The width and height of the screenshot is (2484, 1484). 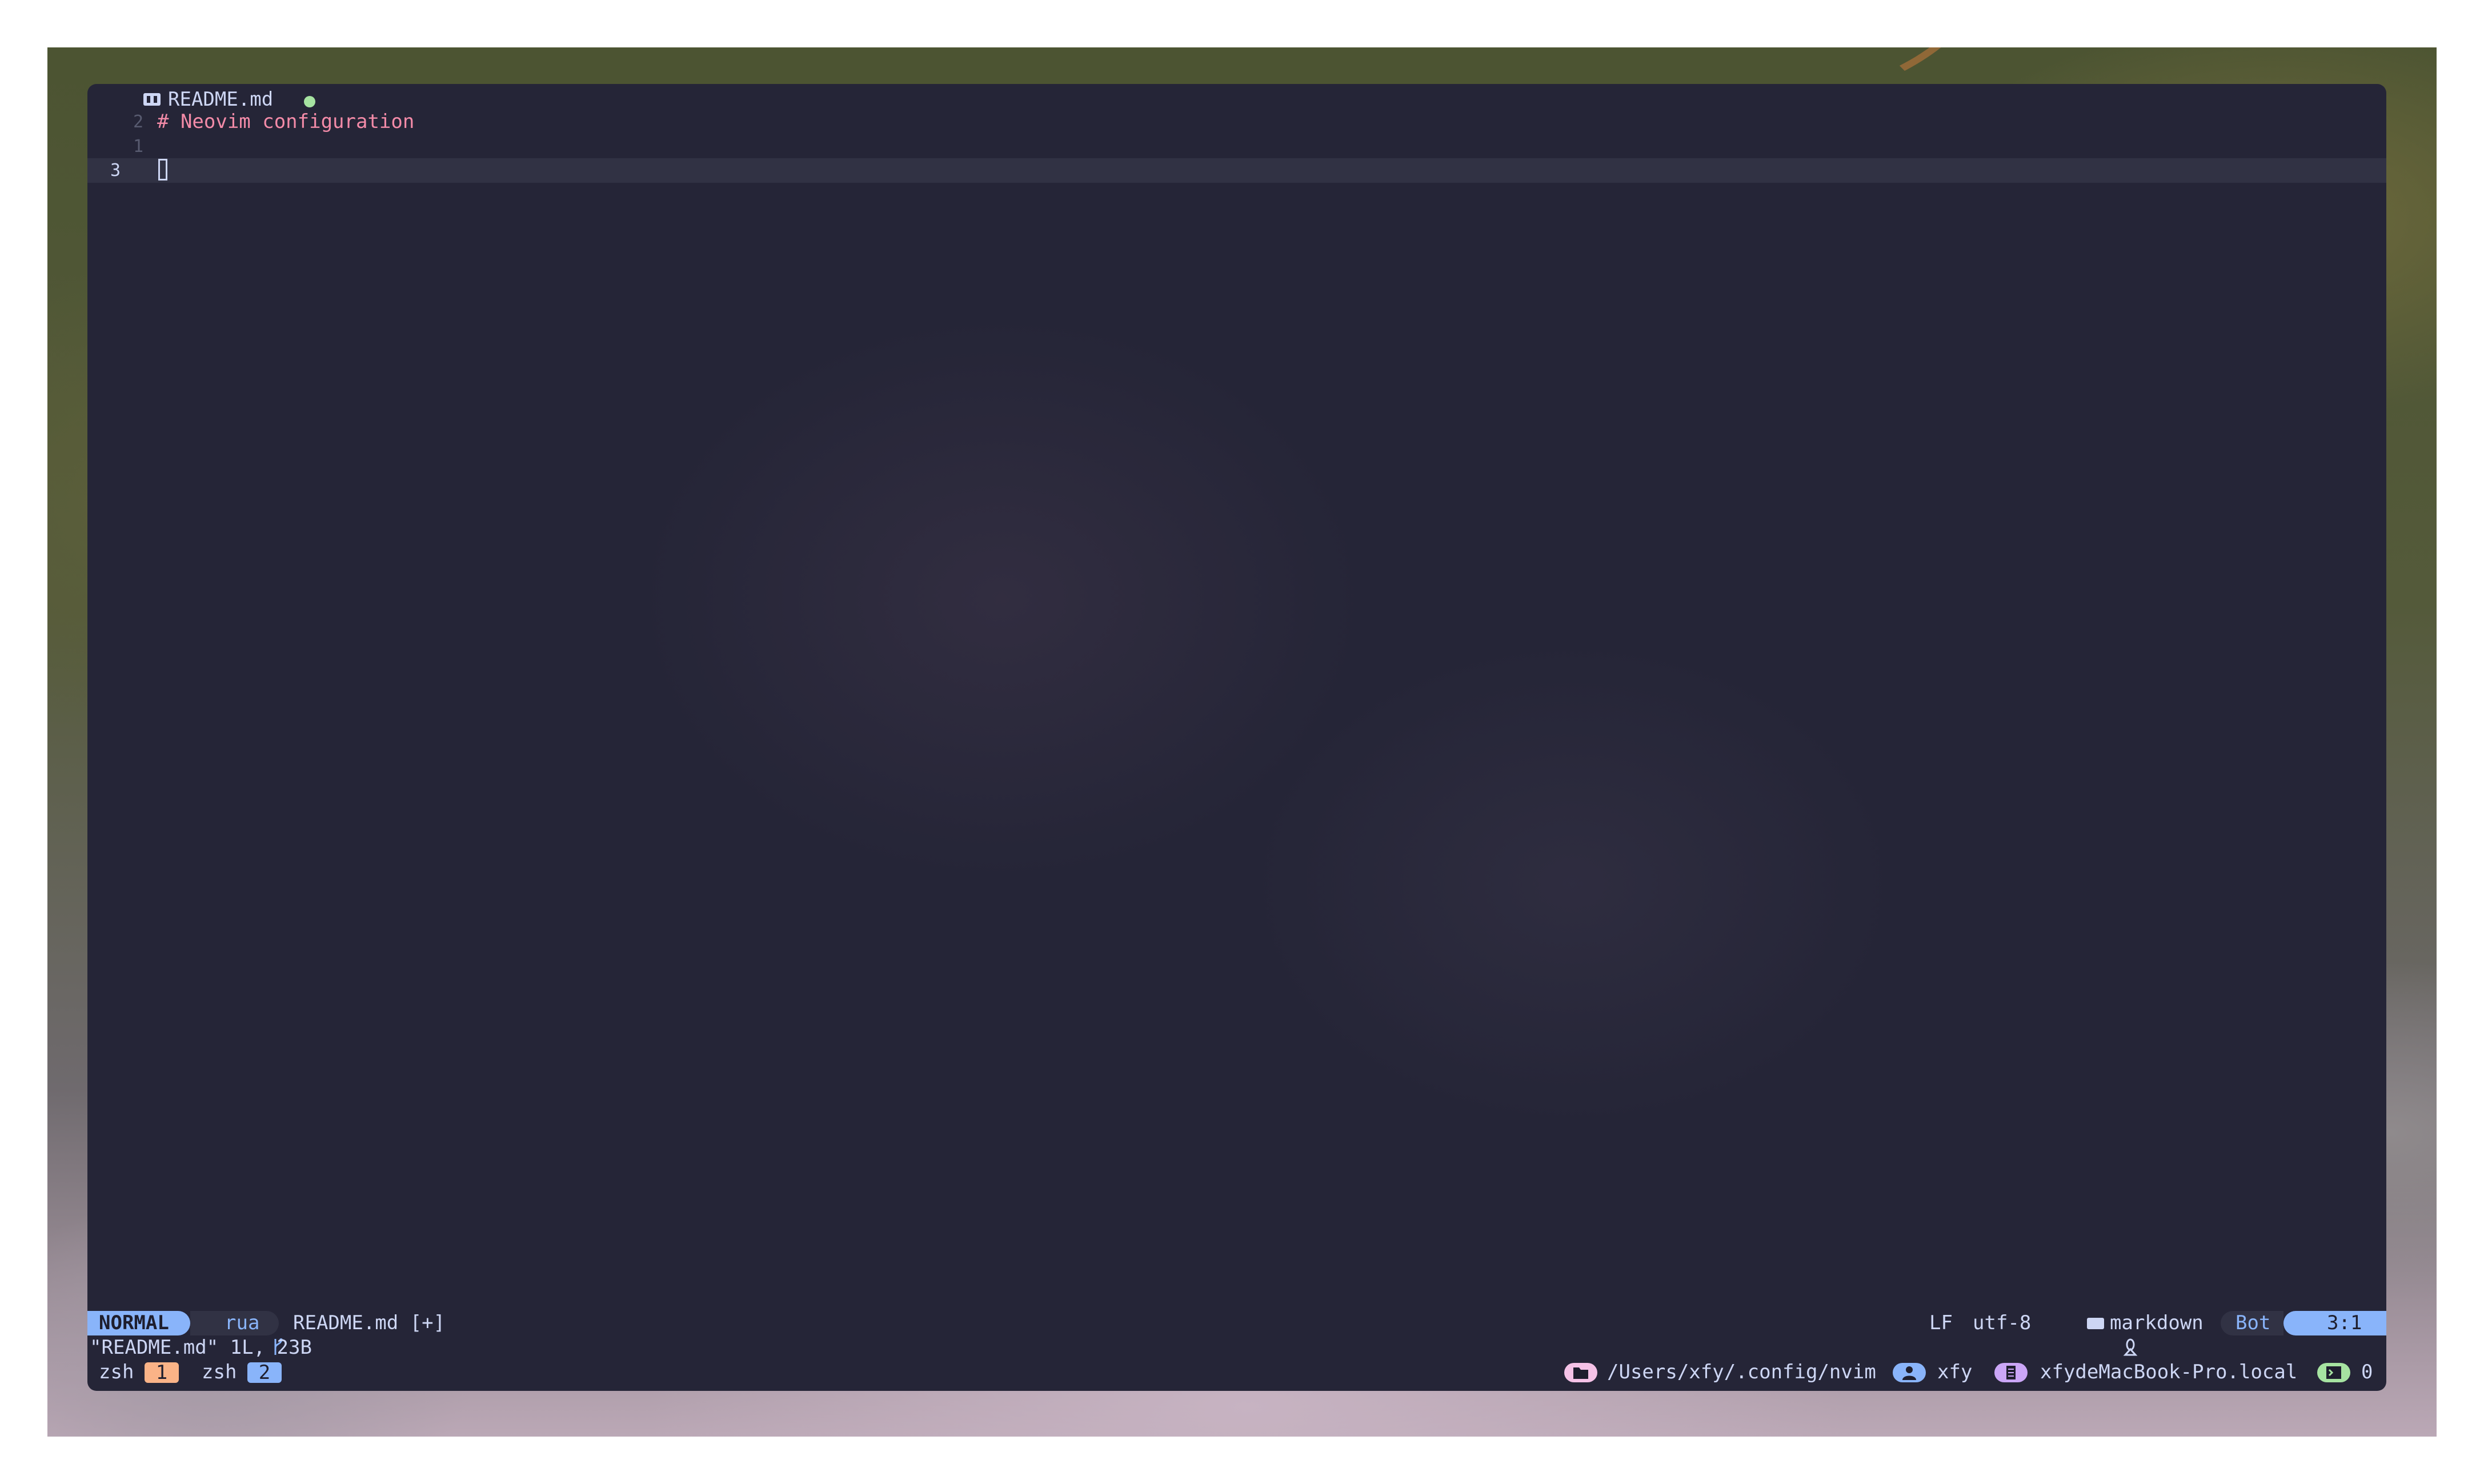 What do you see at coordinates (2011, 1373) in the screenshot?
I see `host-icon` at bounding box center [2011, 1373].